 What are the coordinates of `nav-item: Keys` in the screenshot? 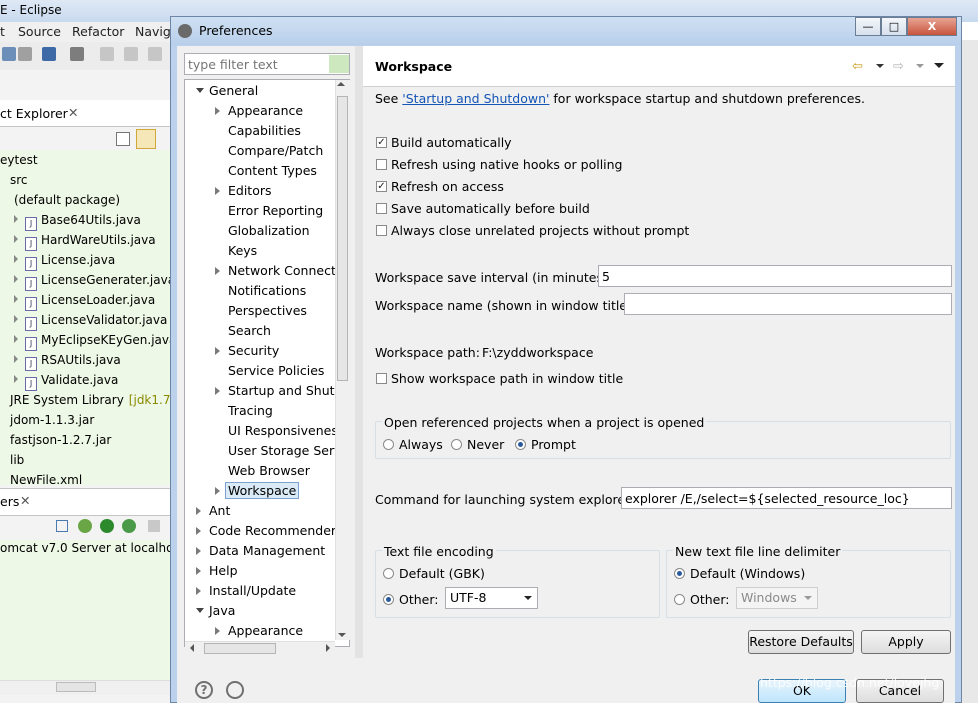 It's located at (242, 250).